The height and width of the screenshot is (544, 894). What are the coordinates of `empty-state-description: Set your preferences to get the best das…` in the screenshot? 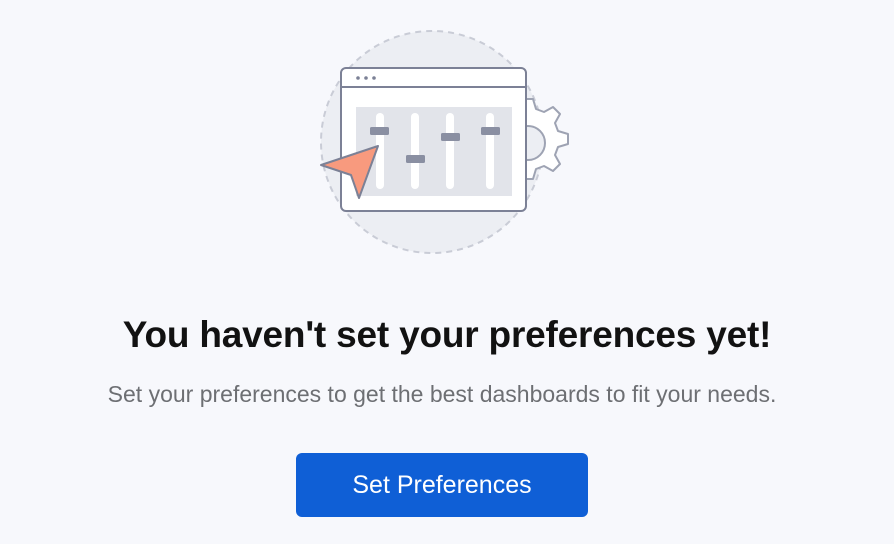 It's located at (442, 394).